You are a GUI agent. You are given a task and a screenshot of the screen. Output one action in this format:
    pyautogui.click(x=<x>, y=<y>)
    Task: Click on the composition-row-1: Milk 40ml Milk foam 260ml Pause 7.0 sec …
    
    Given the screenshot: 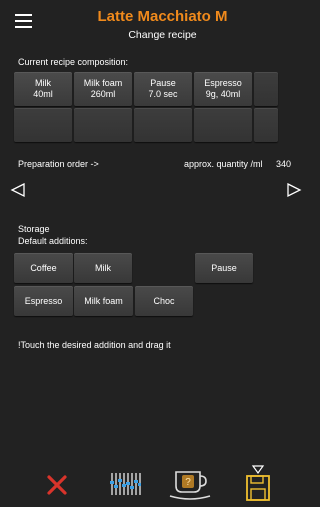 What is the action you would take?
    pyautogui.click(x=146, y=89)
    